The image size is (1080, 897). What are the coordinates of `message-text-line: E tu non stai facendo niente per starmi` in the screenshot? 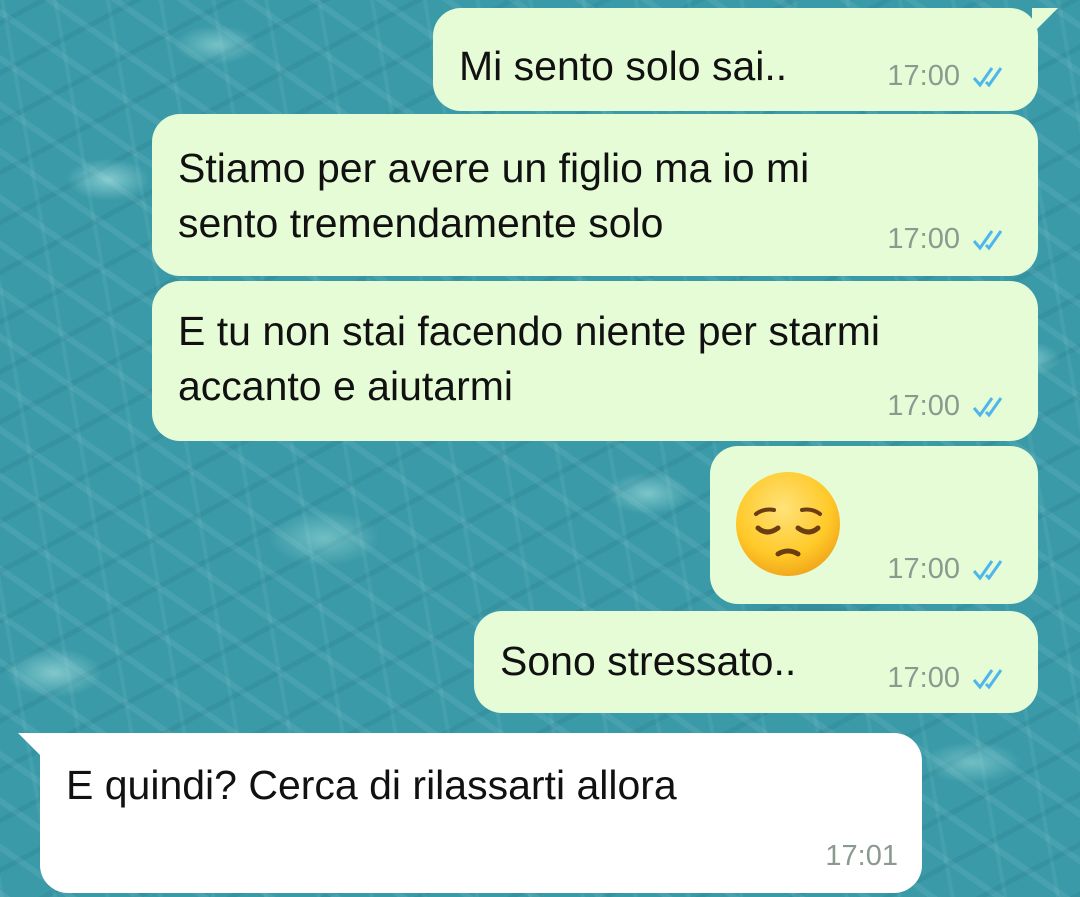 It's located at (529, 331).